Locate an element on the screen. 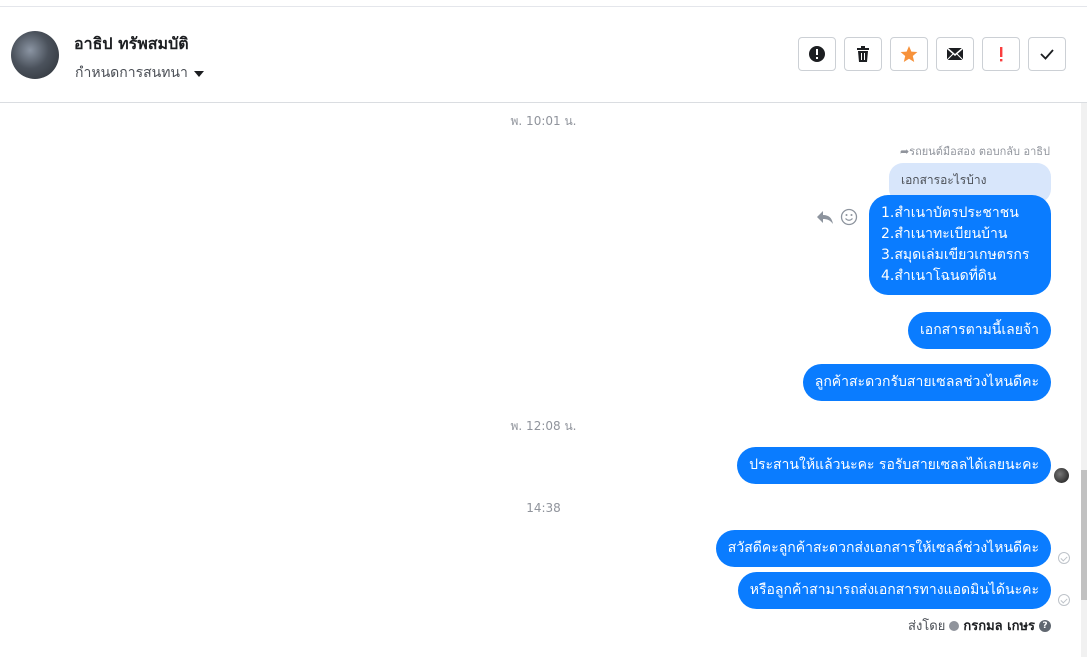 The width and height of the screenshot is (1087, 657). conversation-header: อาธิป ทรัพสมบัติ กำหนดการสนทนา is located at coordinates (543, 55).